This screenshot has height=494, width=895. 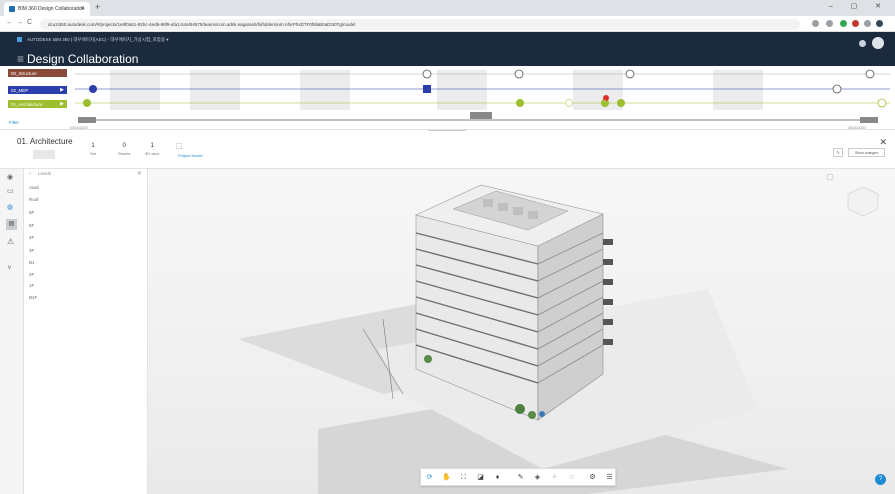 What do you see at coordinates (82, 8) in the screenshot?
I see `close-tab-icon: ✕` at bounding box center [82, 8].